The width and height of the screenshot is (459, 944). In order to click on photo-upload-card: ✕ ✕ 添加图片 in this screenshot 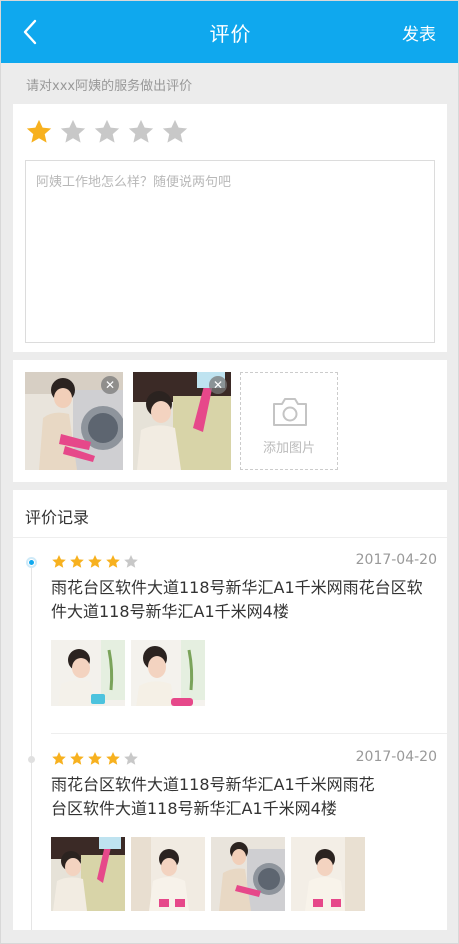, I will do `click(230, 421)`.